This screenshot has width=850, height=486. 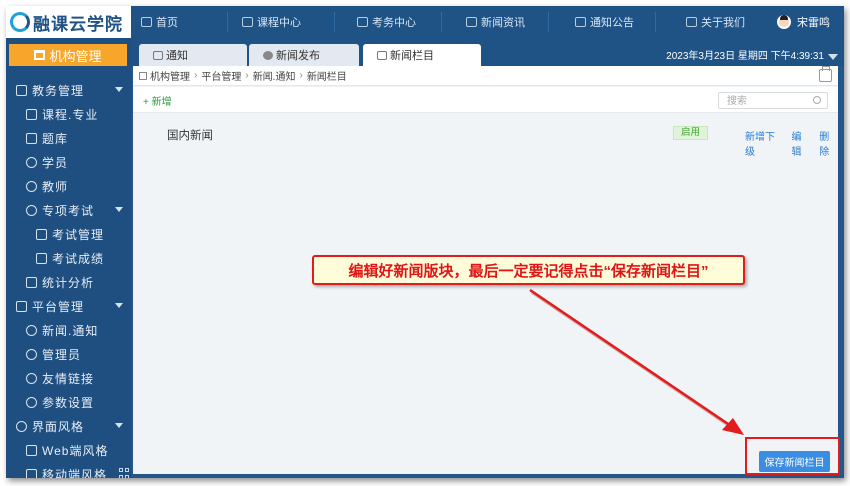 I want to click on tab-notice: 通知, so click(x=193, y=55).